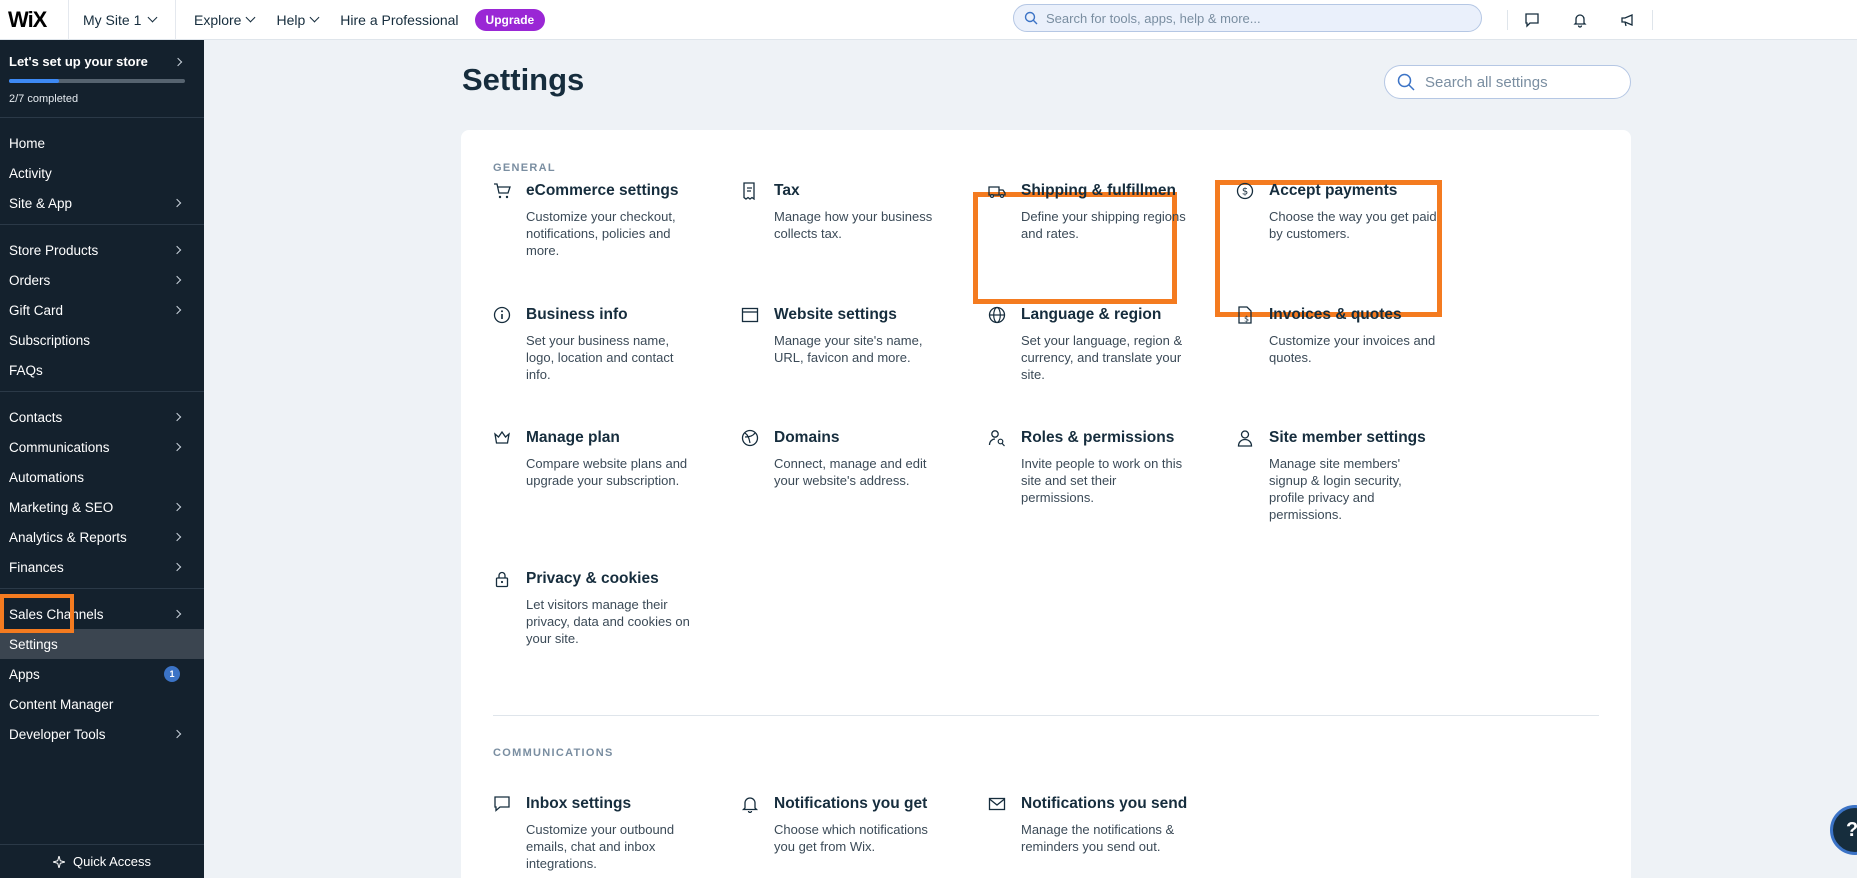 The image size is (1857, 878). Describe the element at coordinates (1333, 190) in the screenshot. I see `tile-title: Accept payments` at that location.